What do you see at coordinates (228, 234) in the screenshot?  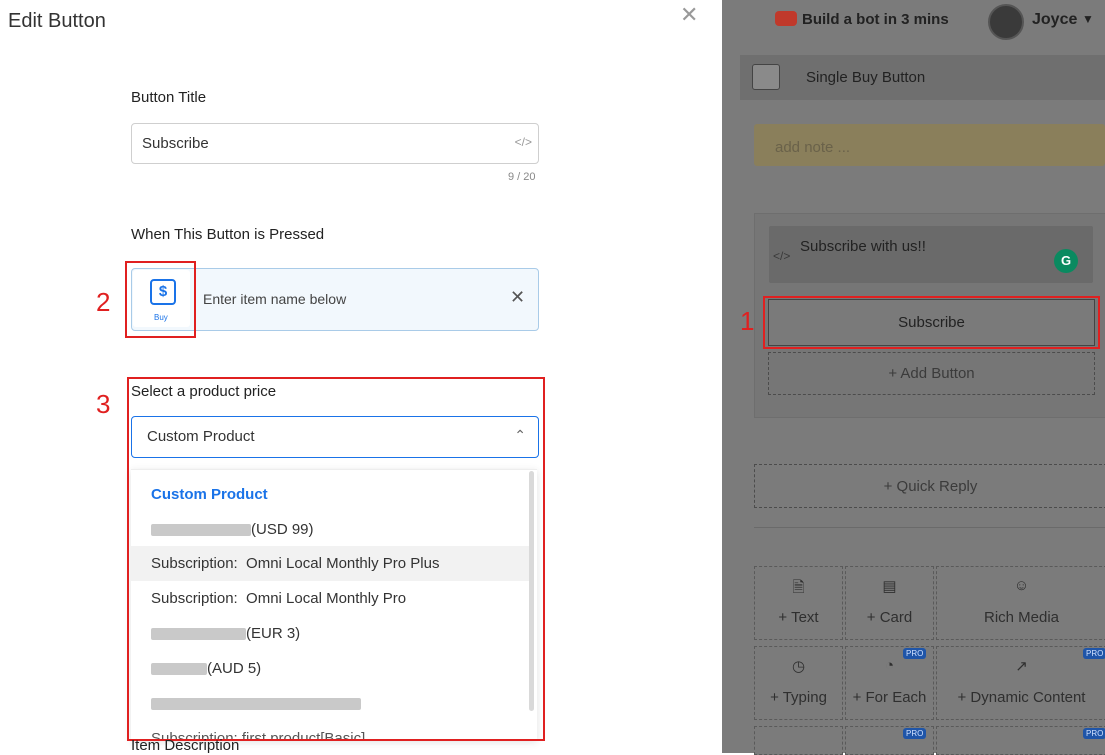 I see `when-pressed-label: When This Button is Pressed` at bounding box center [228, 234].